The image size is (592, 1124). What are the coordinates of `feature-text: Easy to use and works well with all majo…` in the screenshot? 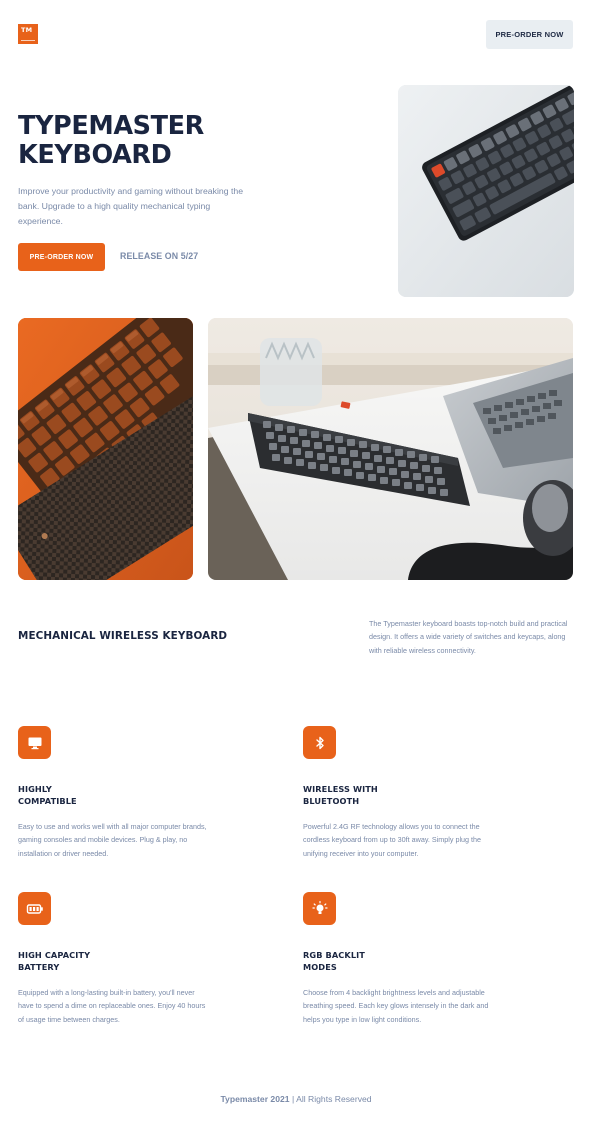 It's located at (112, 840).